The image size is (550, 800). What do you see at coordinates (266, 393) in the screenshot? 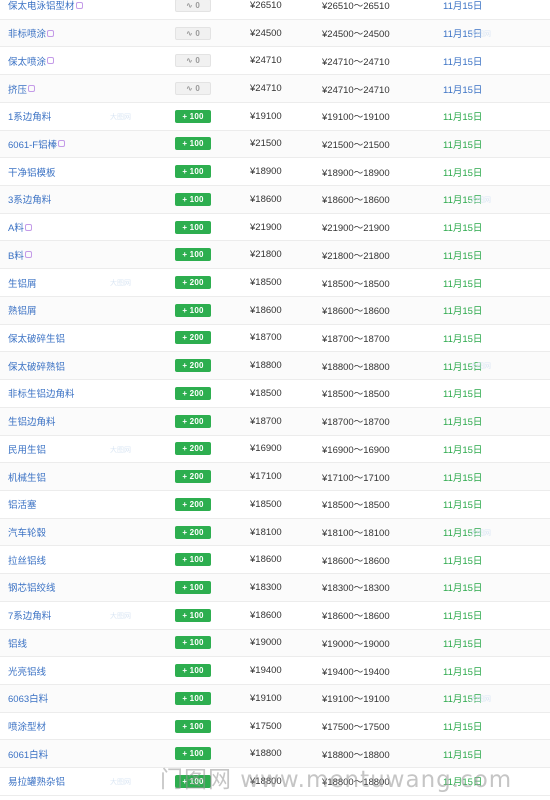
I see `price-value: ¥18500` at bounding box center [266, 393].